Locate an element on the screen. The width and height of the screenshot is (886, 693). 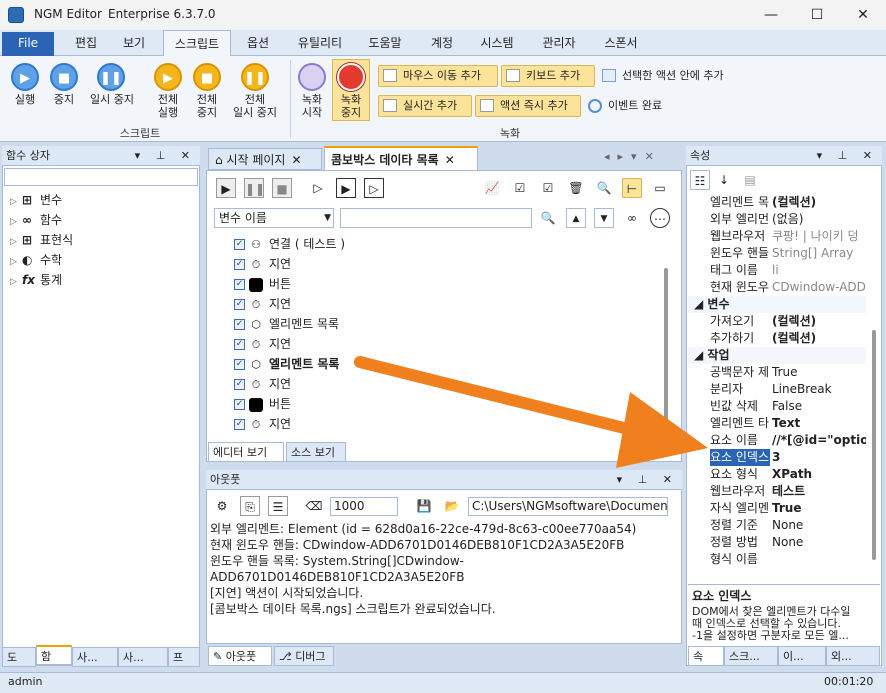
sort-az-icon: ↓ is located at coordinates (724, 180).